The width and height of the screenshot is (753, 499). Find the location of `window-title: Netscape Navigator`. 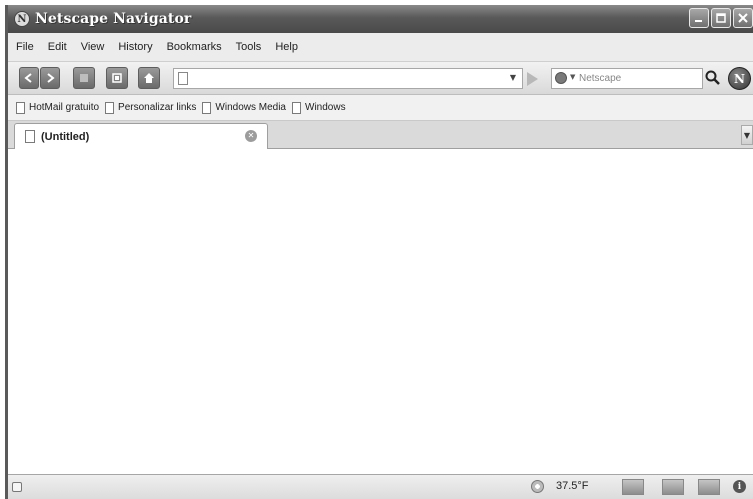

window-title: Netscape Navigator is located at coordinates (113, 19).